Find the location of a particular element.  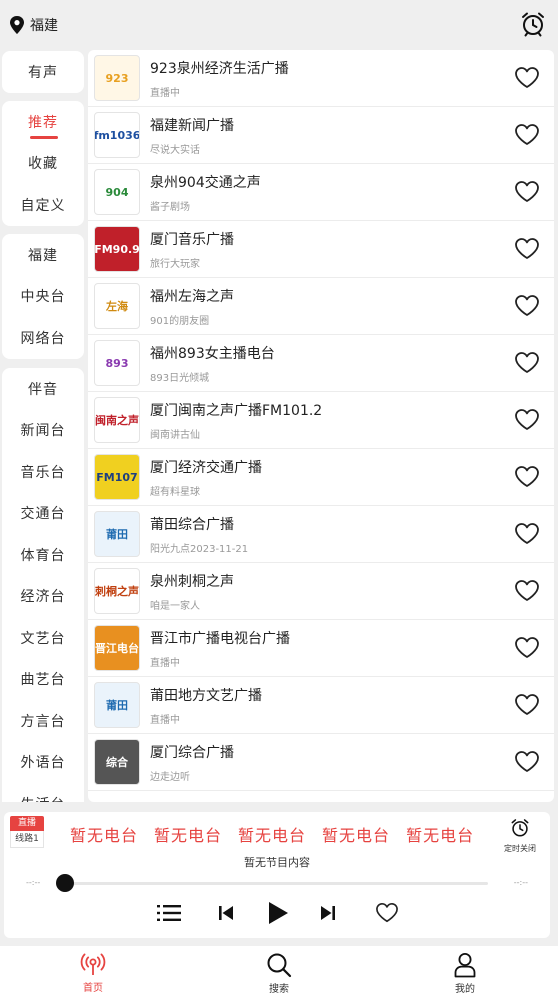

timer-label: 定时关闭 is located at coordinates (520, 848).